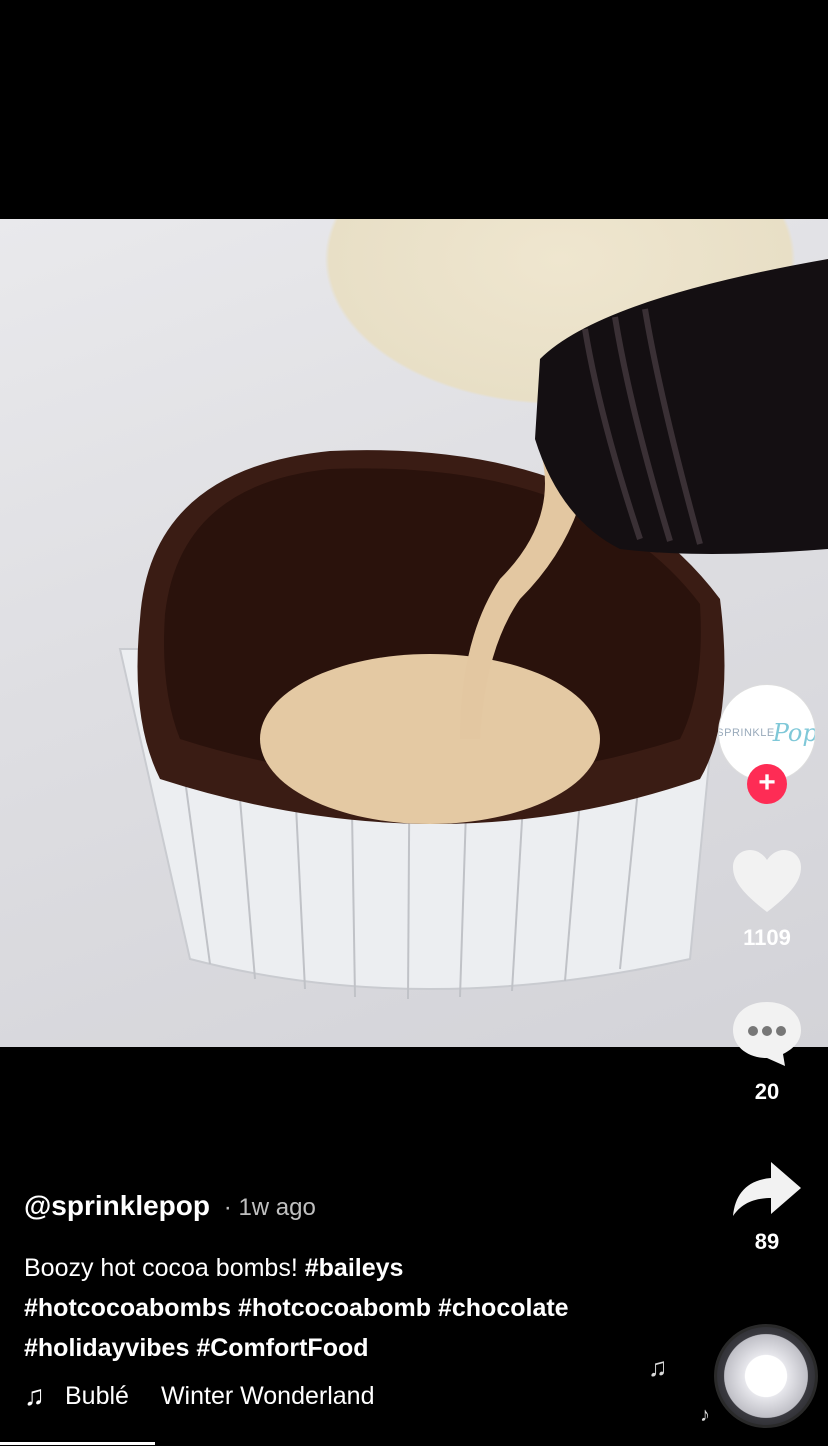 Image resolution: width=828 pixels, height=1446 pixels. I want to click on like-action: 1109, so click(767, 899).